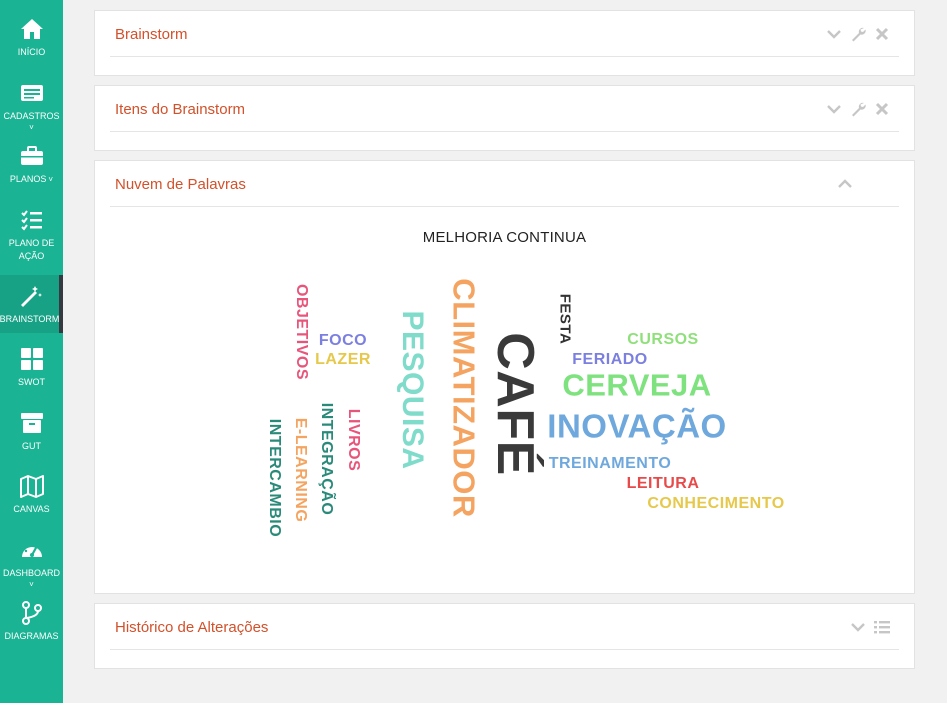 This screenshot has height=703, width=947. I want to click on list-icon, so click(882, 627).